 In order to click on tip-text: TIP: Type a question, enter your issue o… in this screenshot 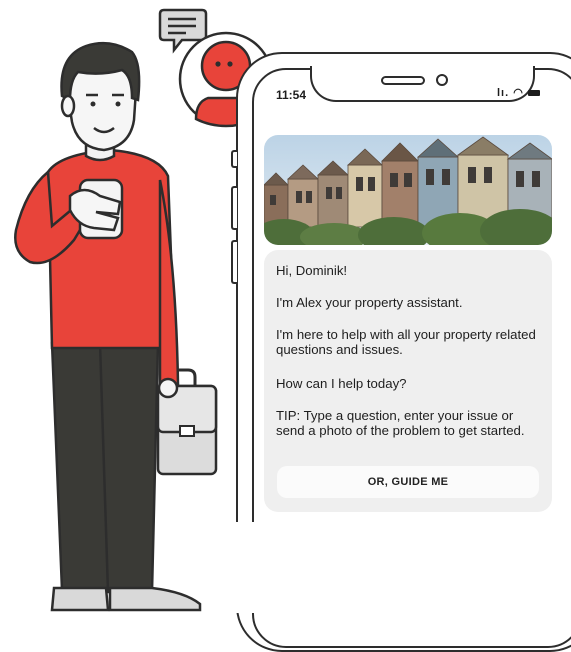, I will do `click(400, 423)`.